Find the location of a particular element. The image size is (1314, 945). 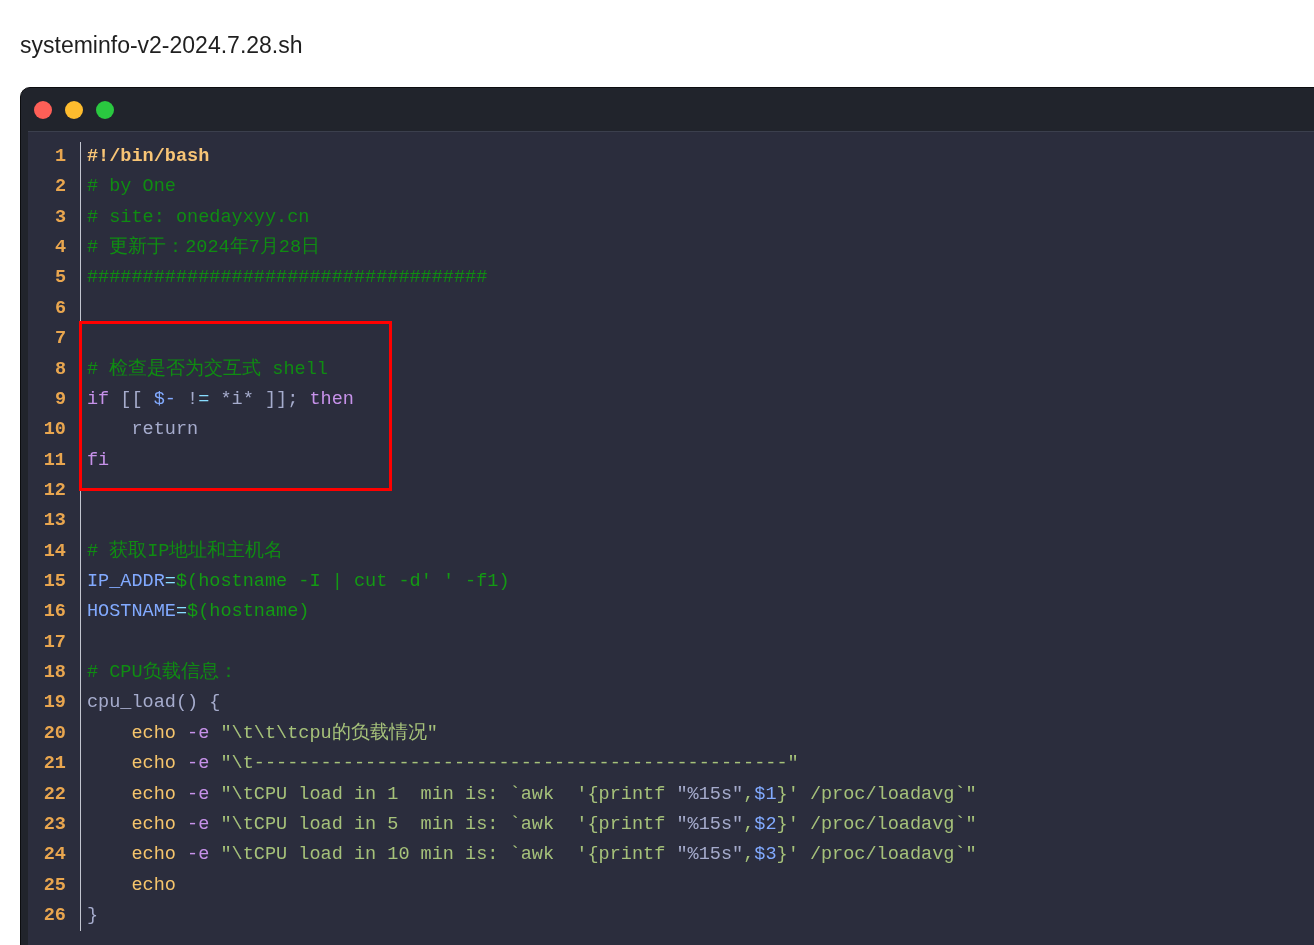

code-line: # by One is located at coordinates (131, 187).